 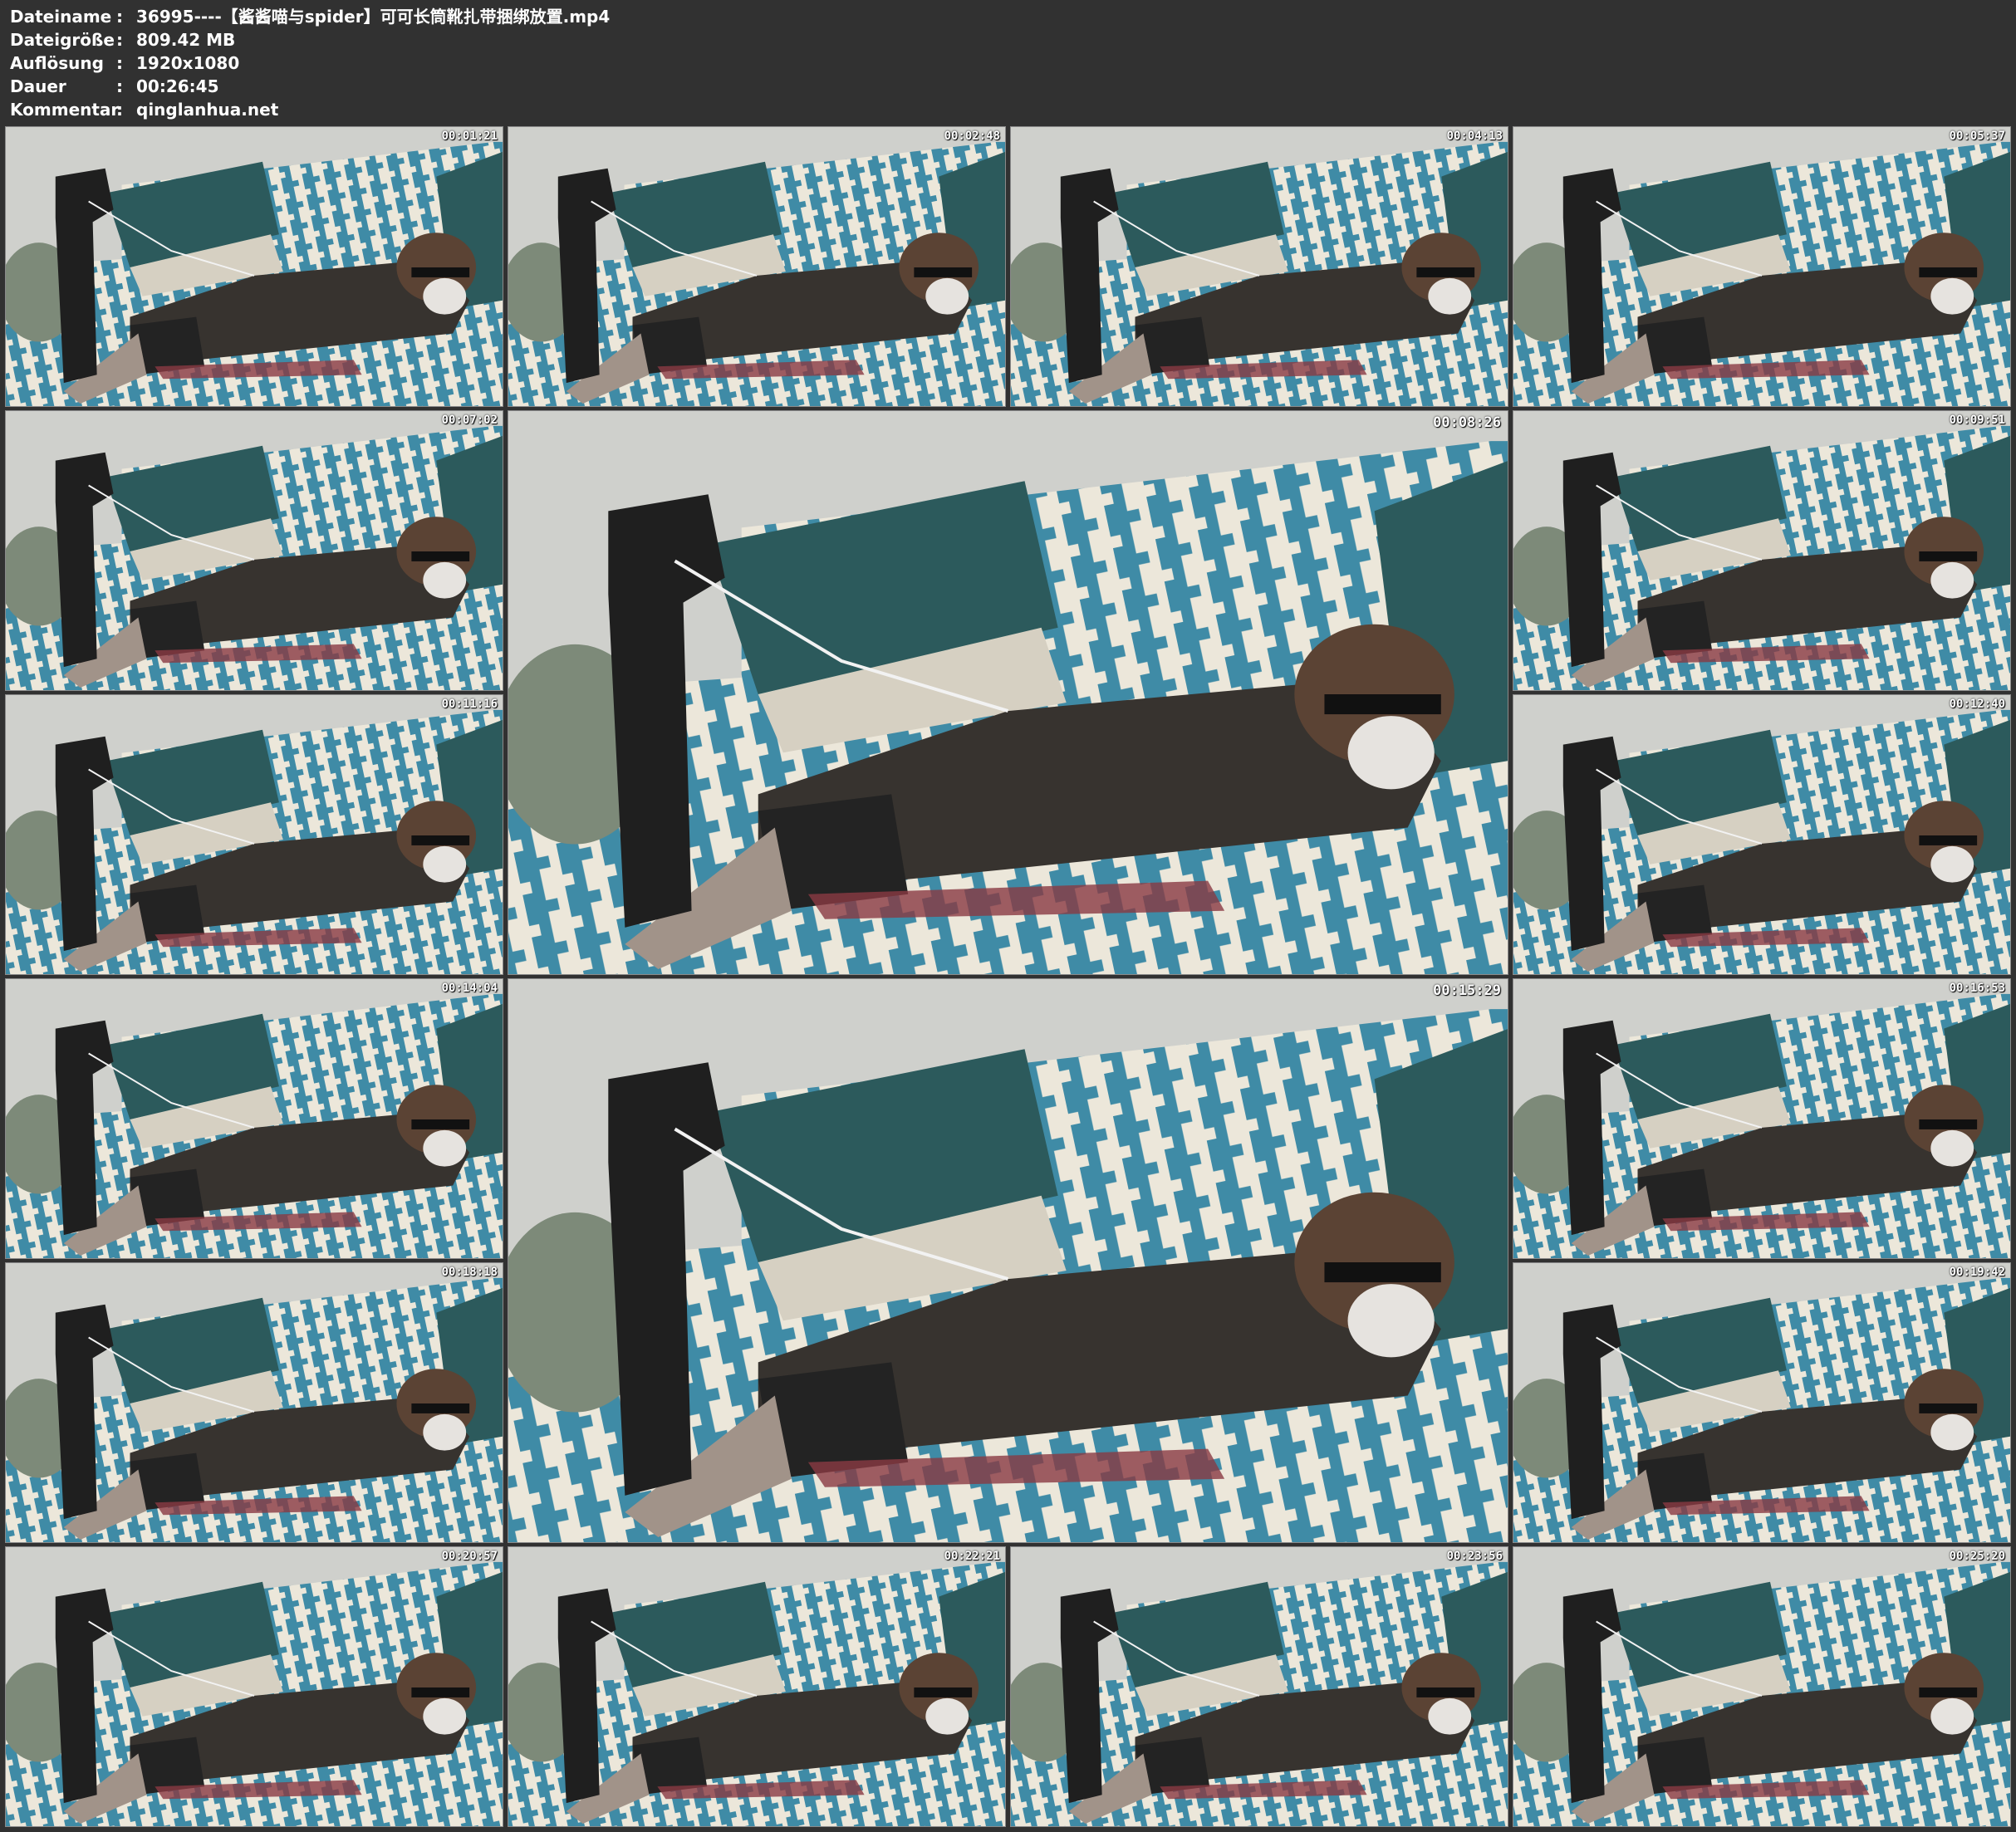 I want to click on video-thumbnail: 00:04:13, so click(x=1259, y=266).